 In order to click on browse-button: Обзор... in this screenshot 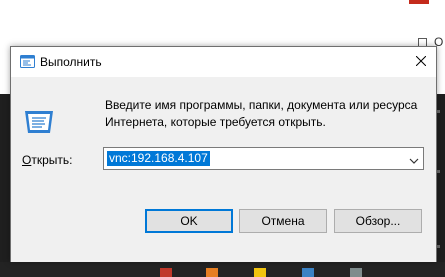, I will do `click(378, 221)`.